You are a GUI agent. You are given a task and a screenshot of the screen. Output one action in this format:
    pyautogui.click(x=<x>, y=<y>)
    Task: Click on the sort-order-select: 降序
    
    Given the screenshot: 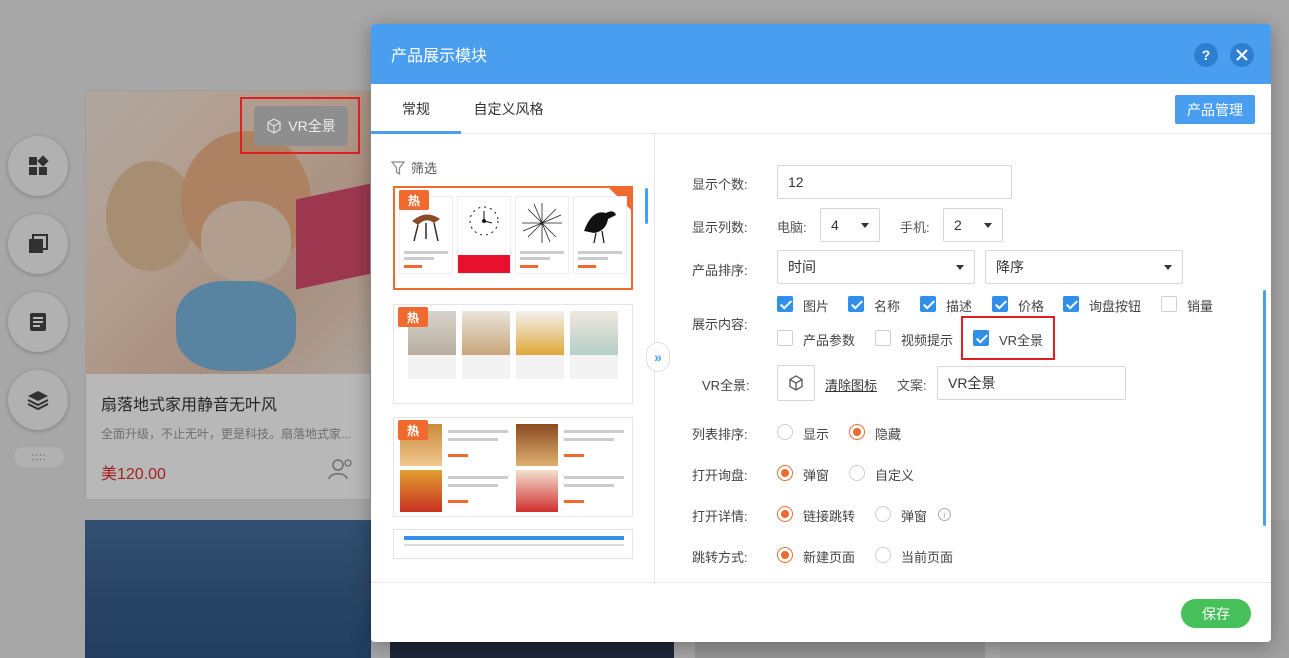 What is the action you would take?
    pyautogui.click(x=1084, y=267)
    